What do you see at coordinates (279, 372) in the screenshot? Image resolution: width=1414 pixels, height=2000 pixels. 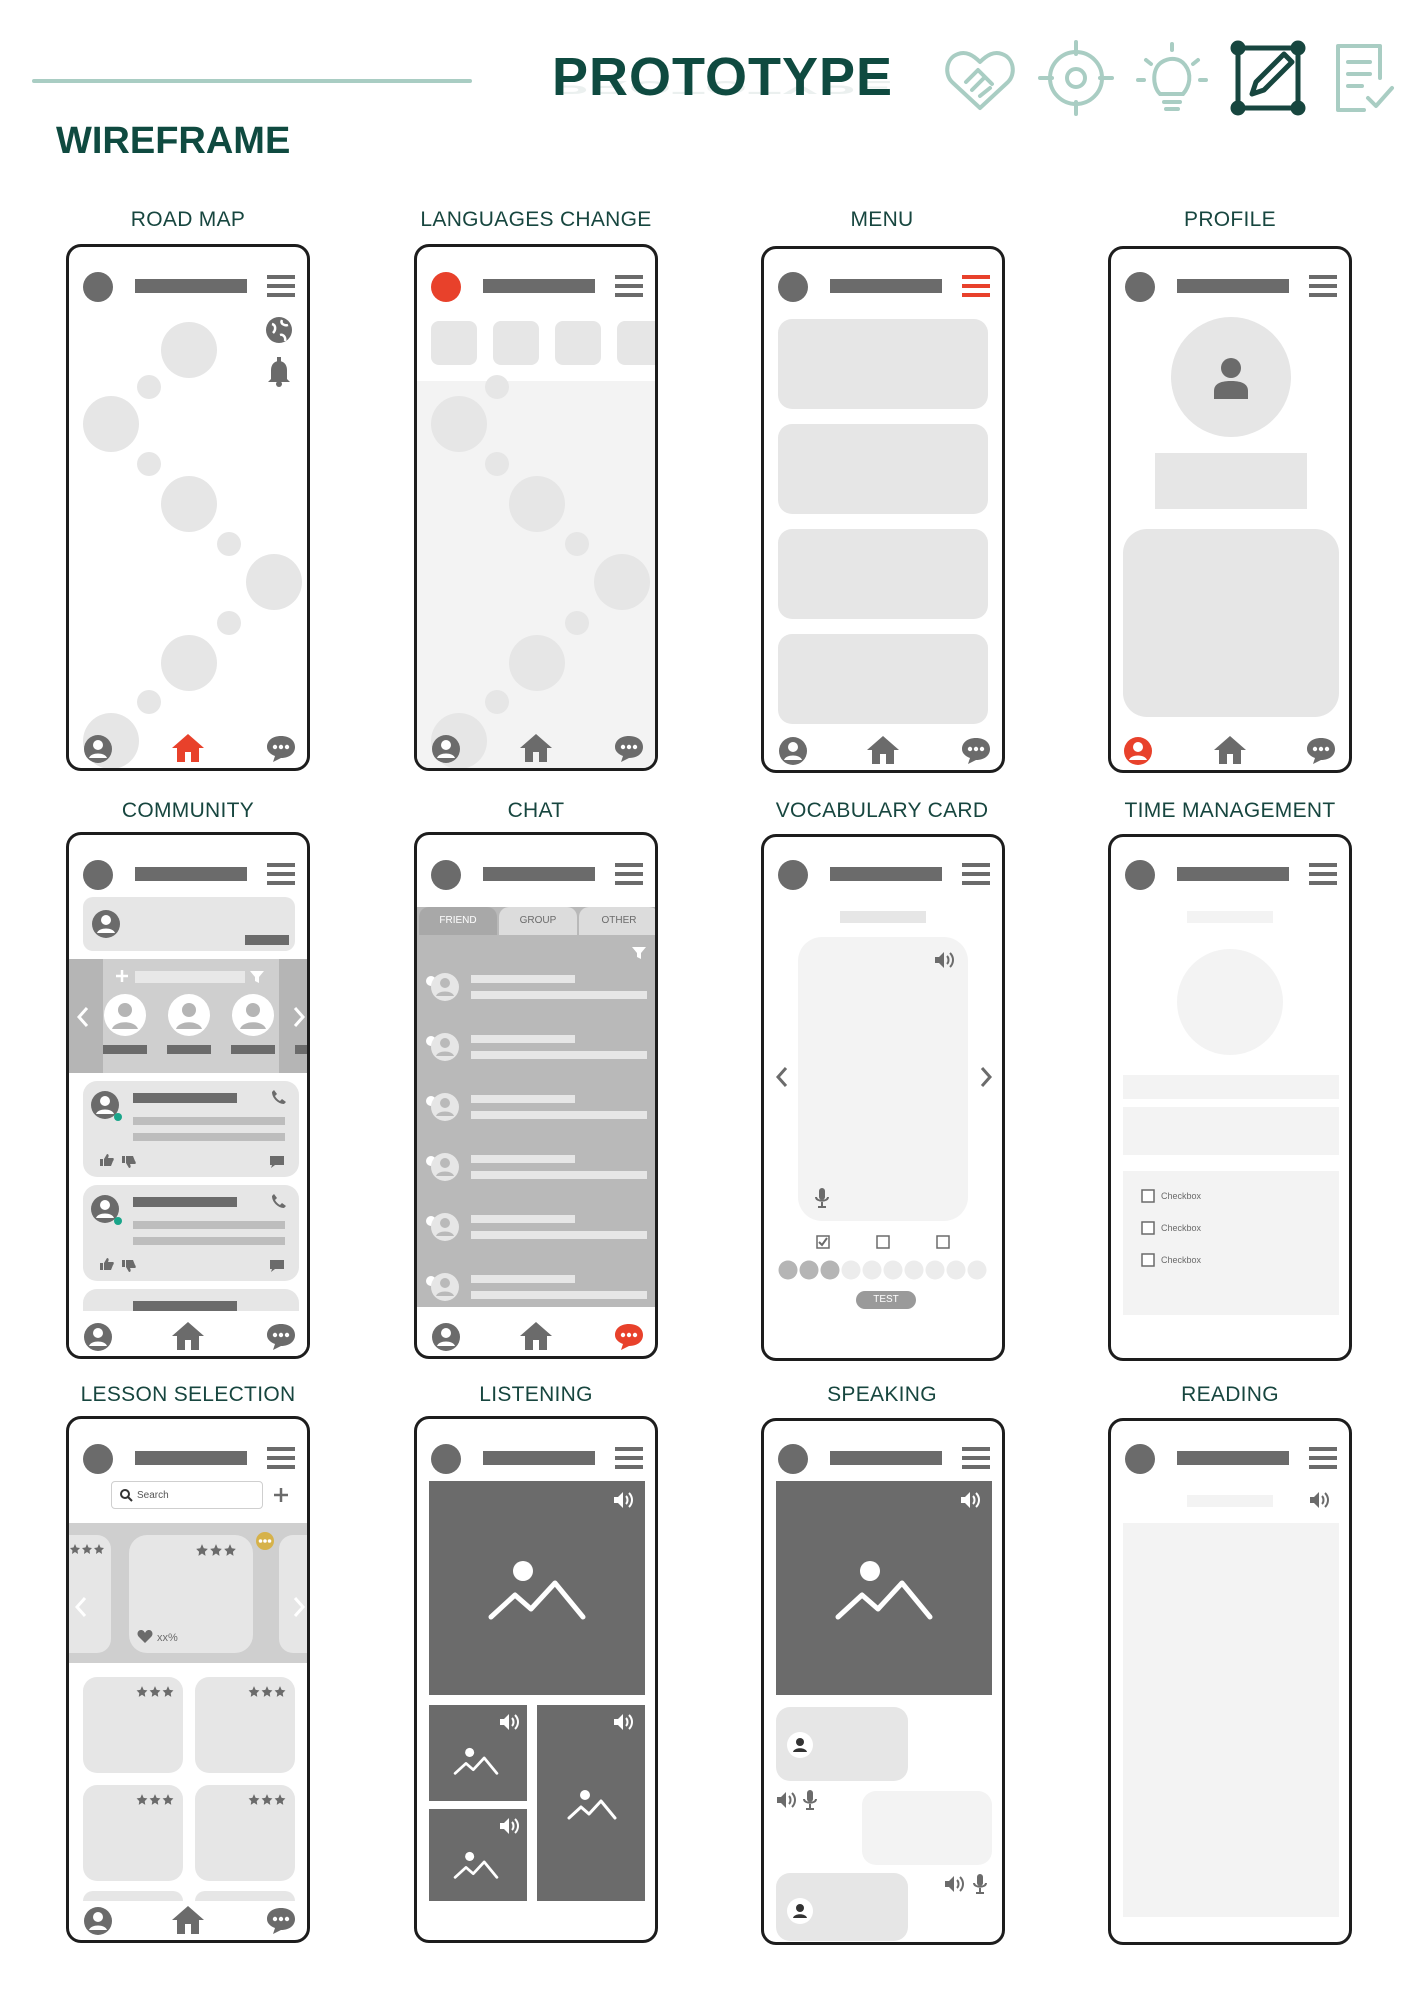 I see `bell-icon` at bounding box center [279, 372].